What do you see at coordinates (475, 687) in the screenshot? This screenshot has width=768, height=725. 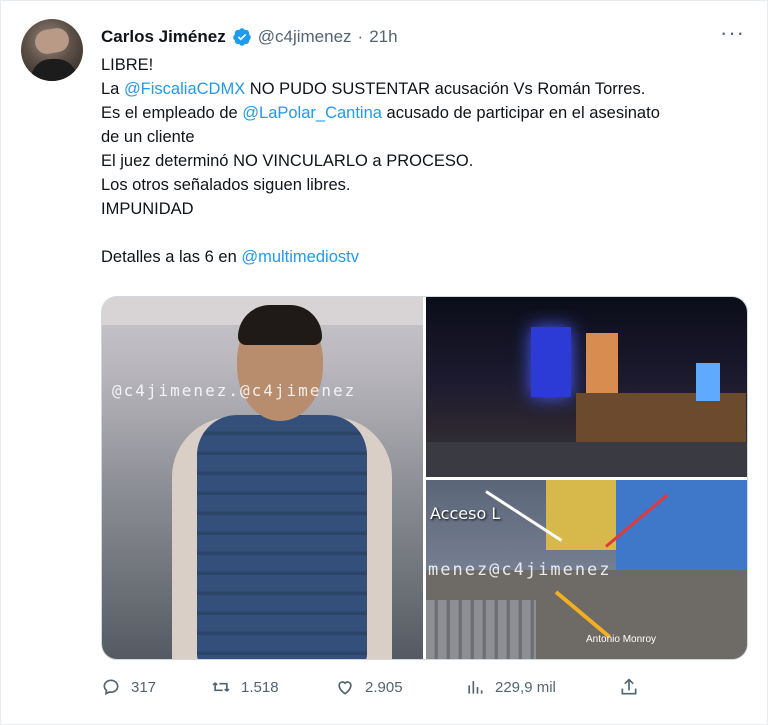 I see `analytics-icon` at bounding box center [475, 687].